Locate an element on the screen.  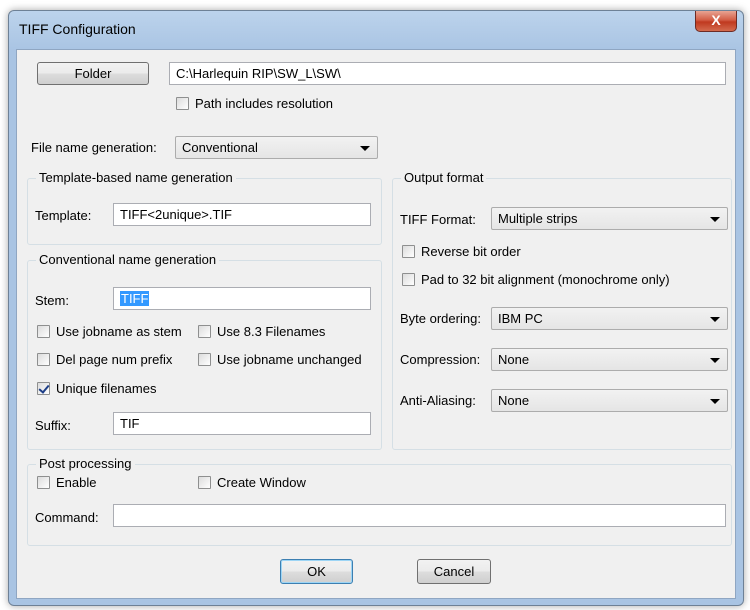
use-83-filenames-checkbox: Use 8.3 Filenames is located at coordinates (261, 331).